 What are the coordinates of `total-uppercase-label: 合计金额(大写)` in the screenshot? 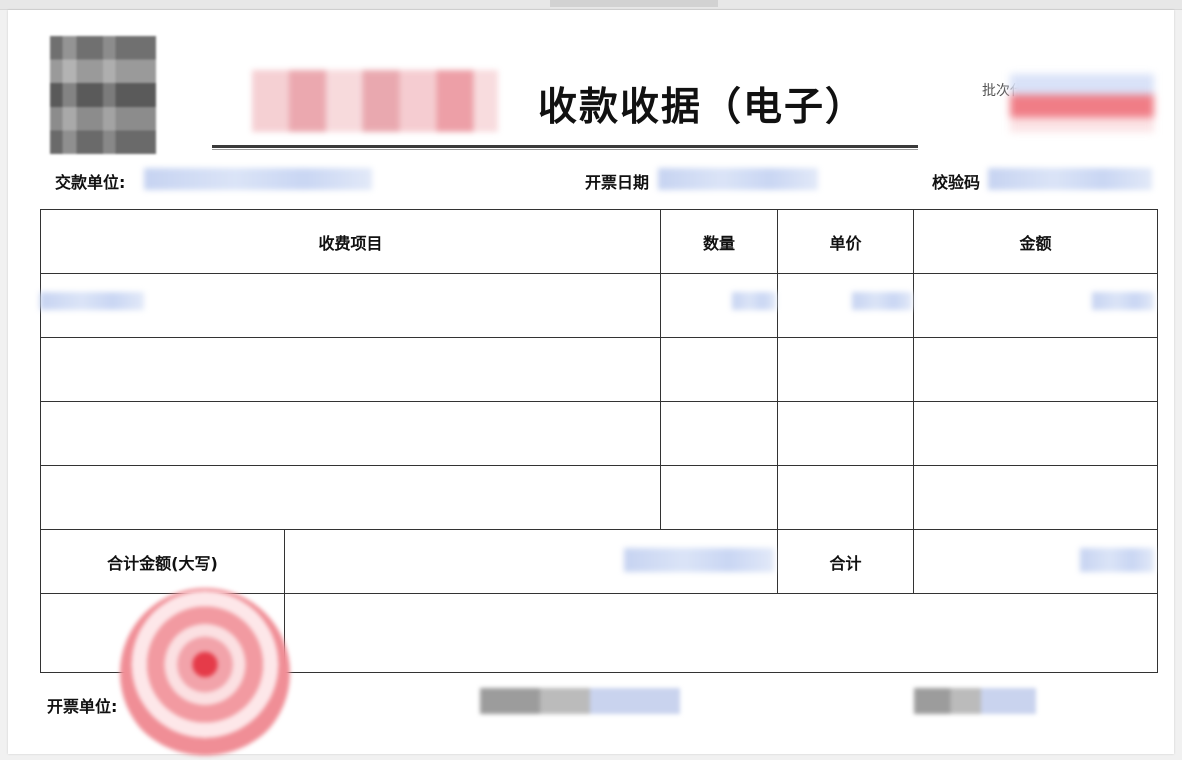 It's located at (162, 561).